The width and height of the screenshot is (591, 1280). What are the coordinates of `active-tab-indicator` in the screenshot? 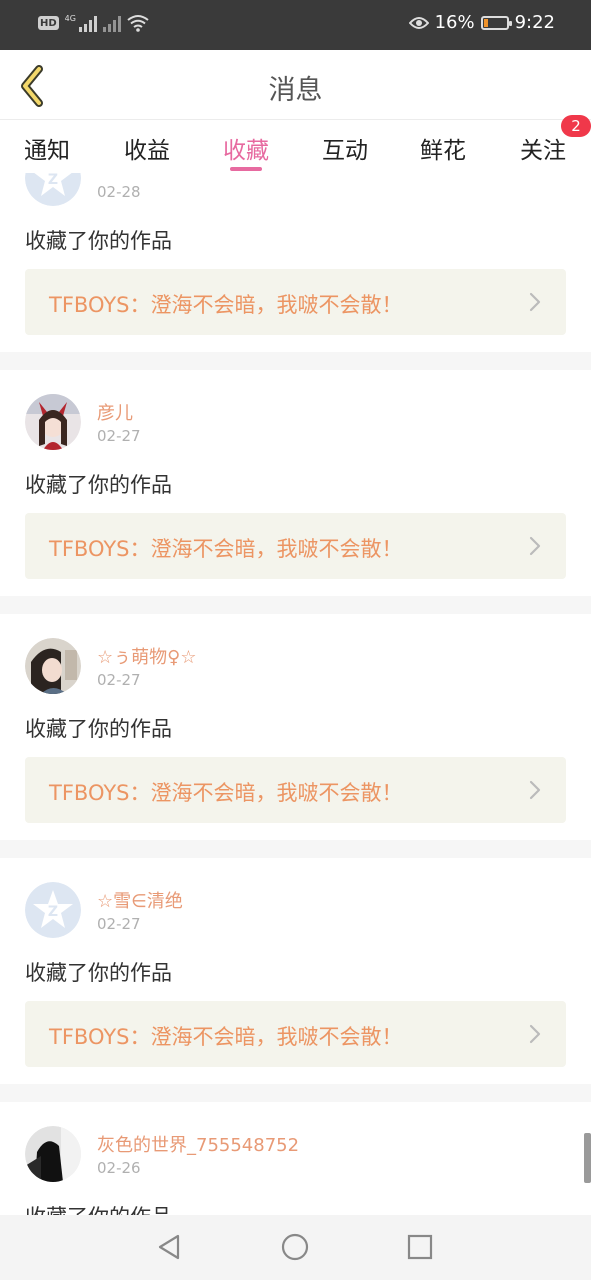 It's located at (246, 169).